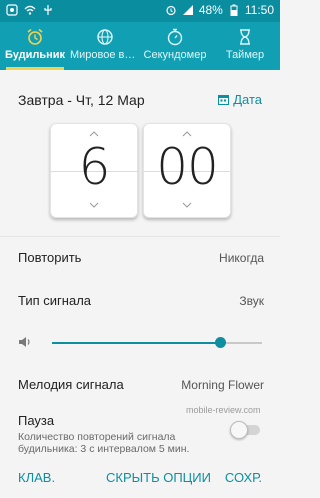 The image size is (320, 498). Describe the element at coordinates (136, 343) in the screenshot. I see `volume-fill` at that location.